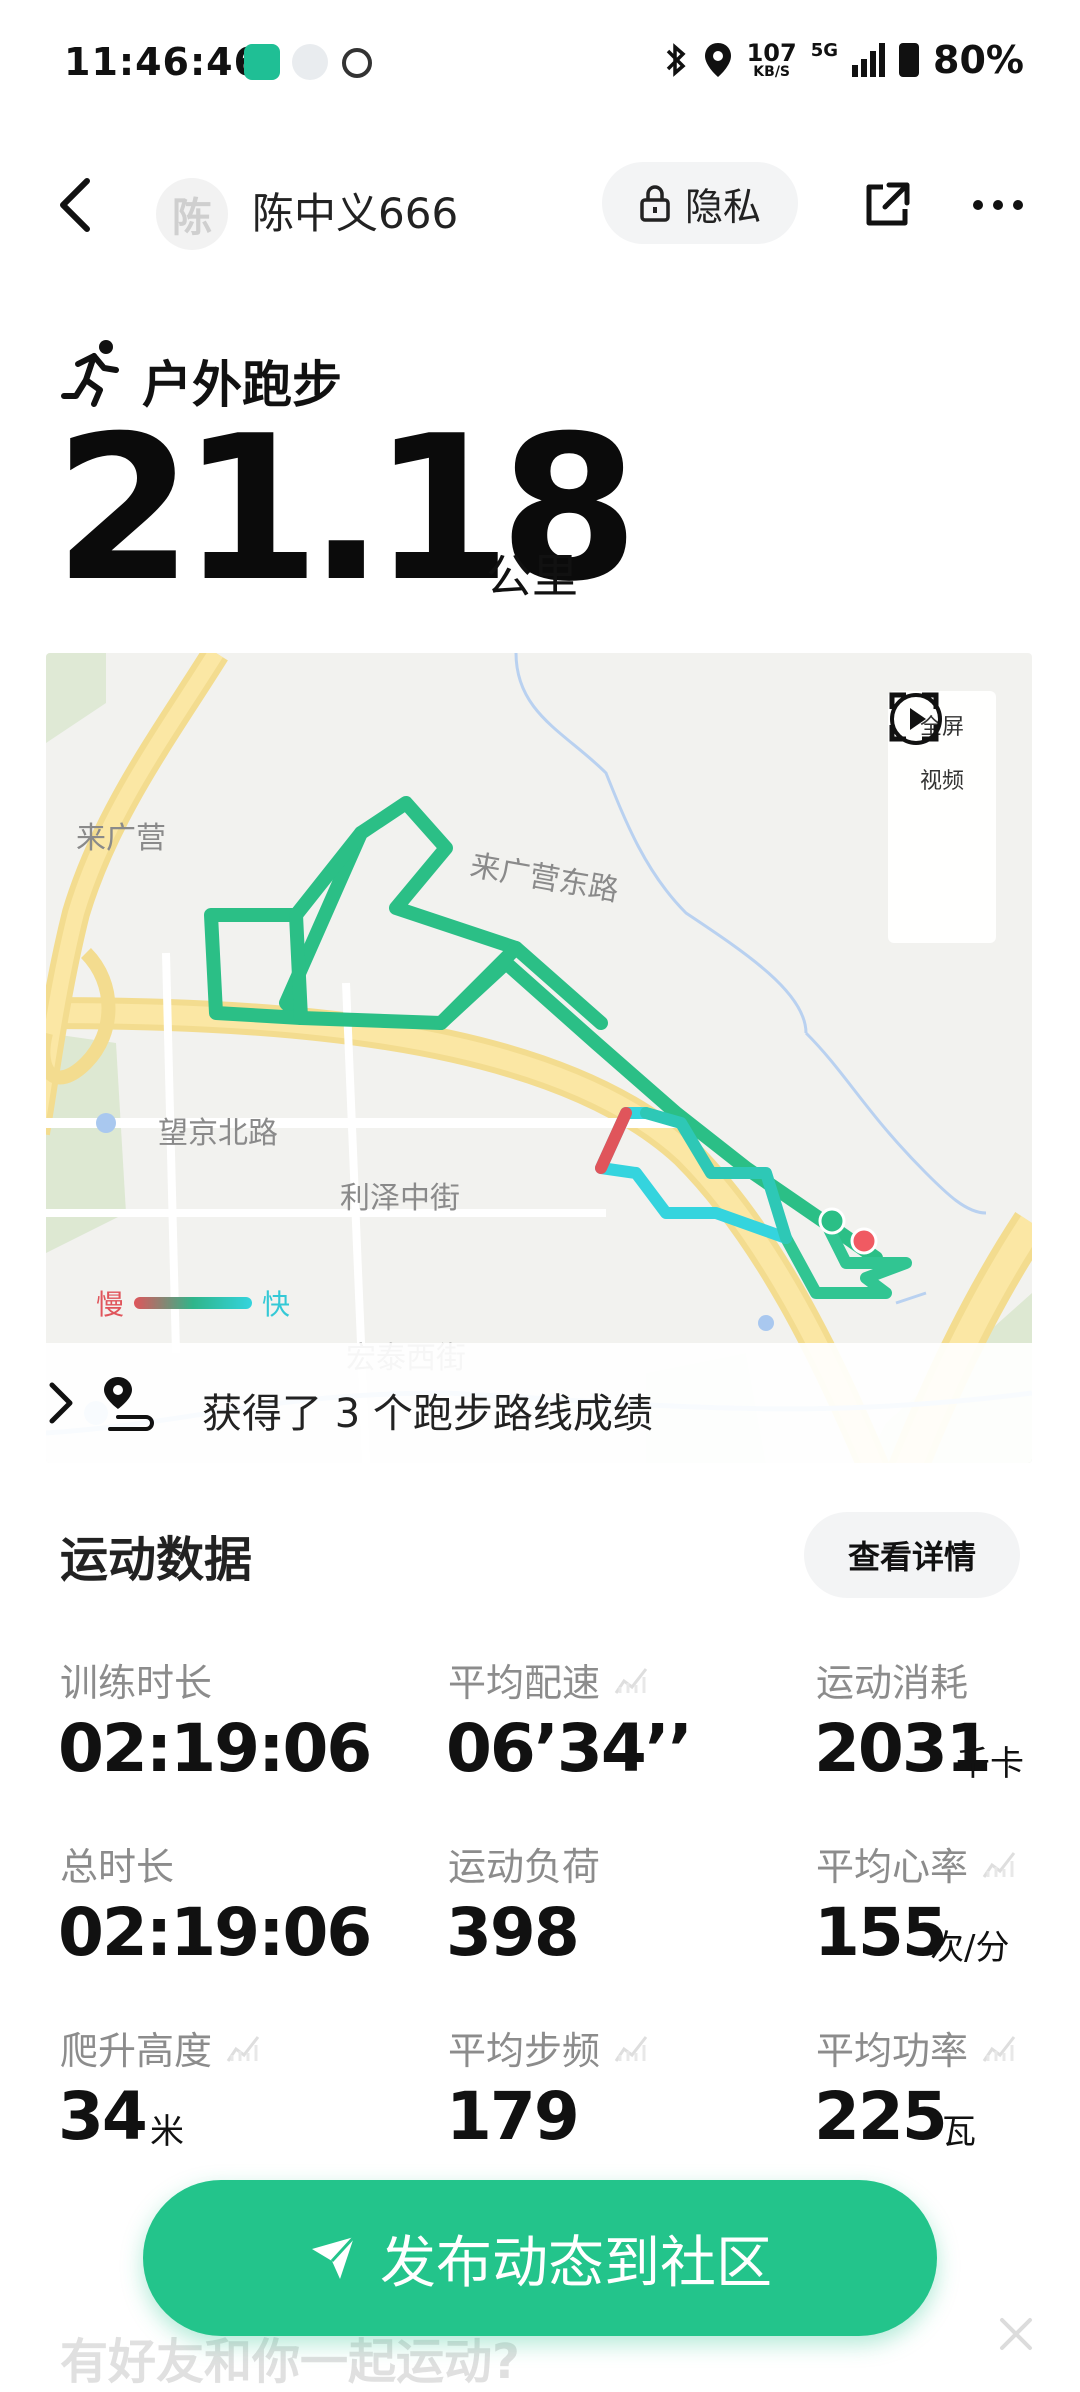 The width and height of the screenshot is (1080, 2392). I want to click on chevron-right-icon, so click(61, 1403).